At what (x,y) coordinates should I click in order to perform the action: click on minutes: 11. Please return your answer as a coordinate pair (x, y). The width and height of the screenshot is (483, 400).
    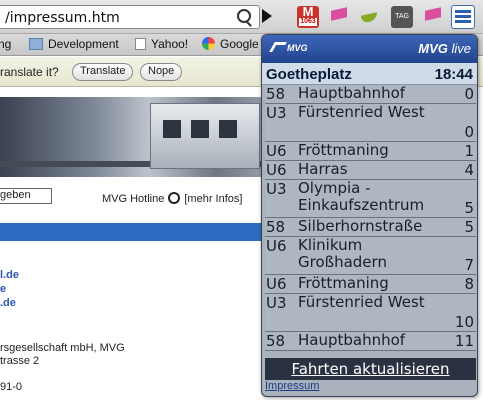
    Looking at the image, I should click on (464, 341).